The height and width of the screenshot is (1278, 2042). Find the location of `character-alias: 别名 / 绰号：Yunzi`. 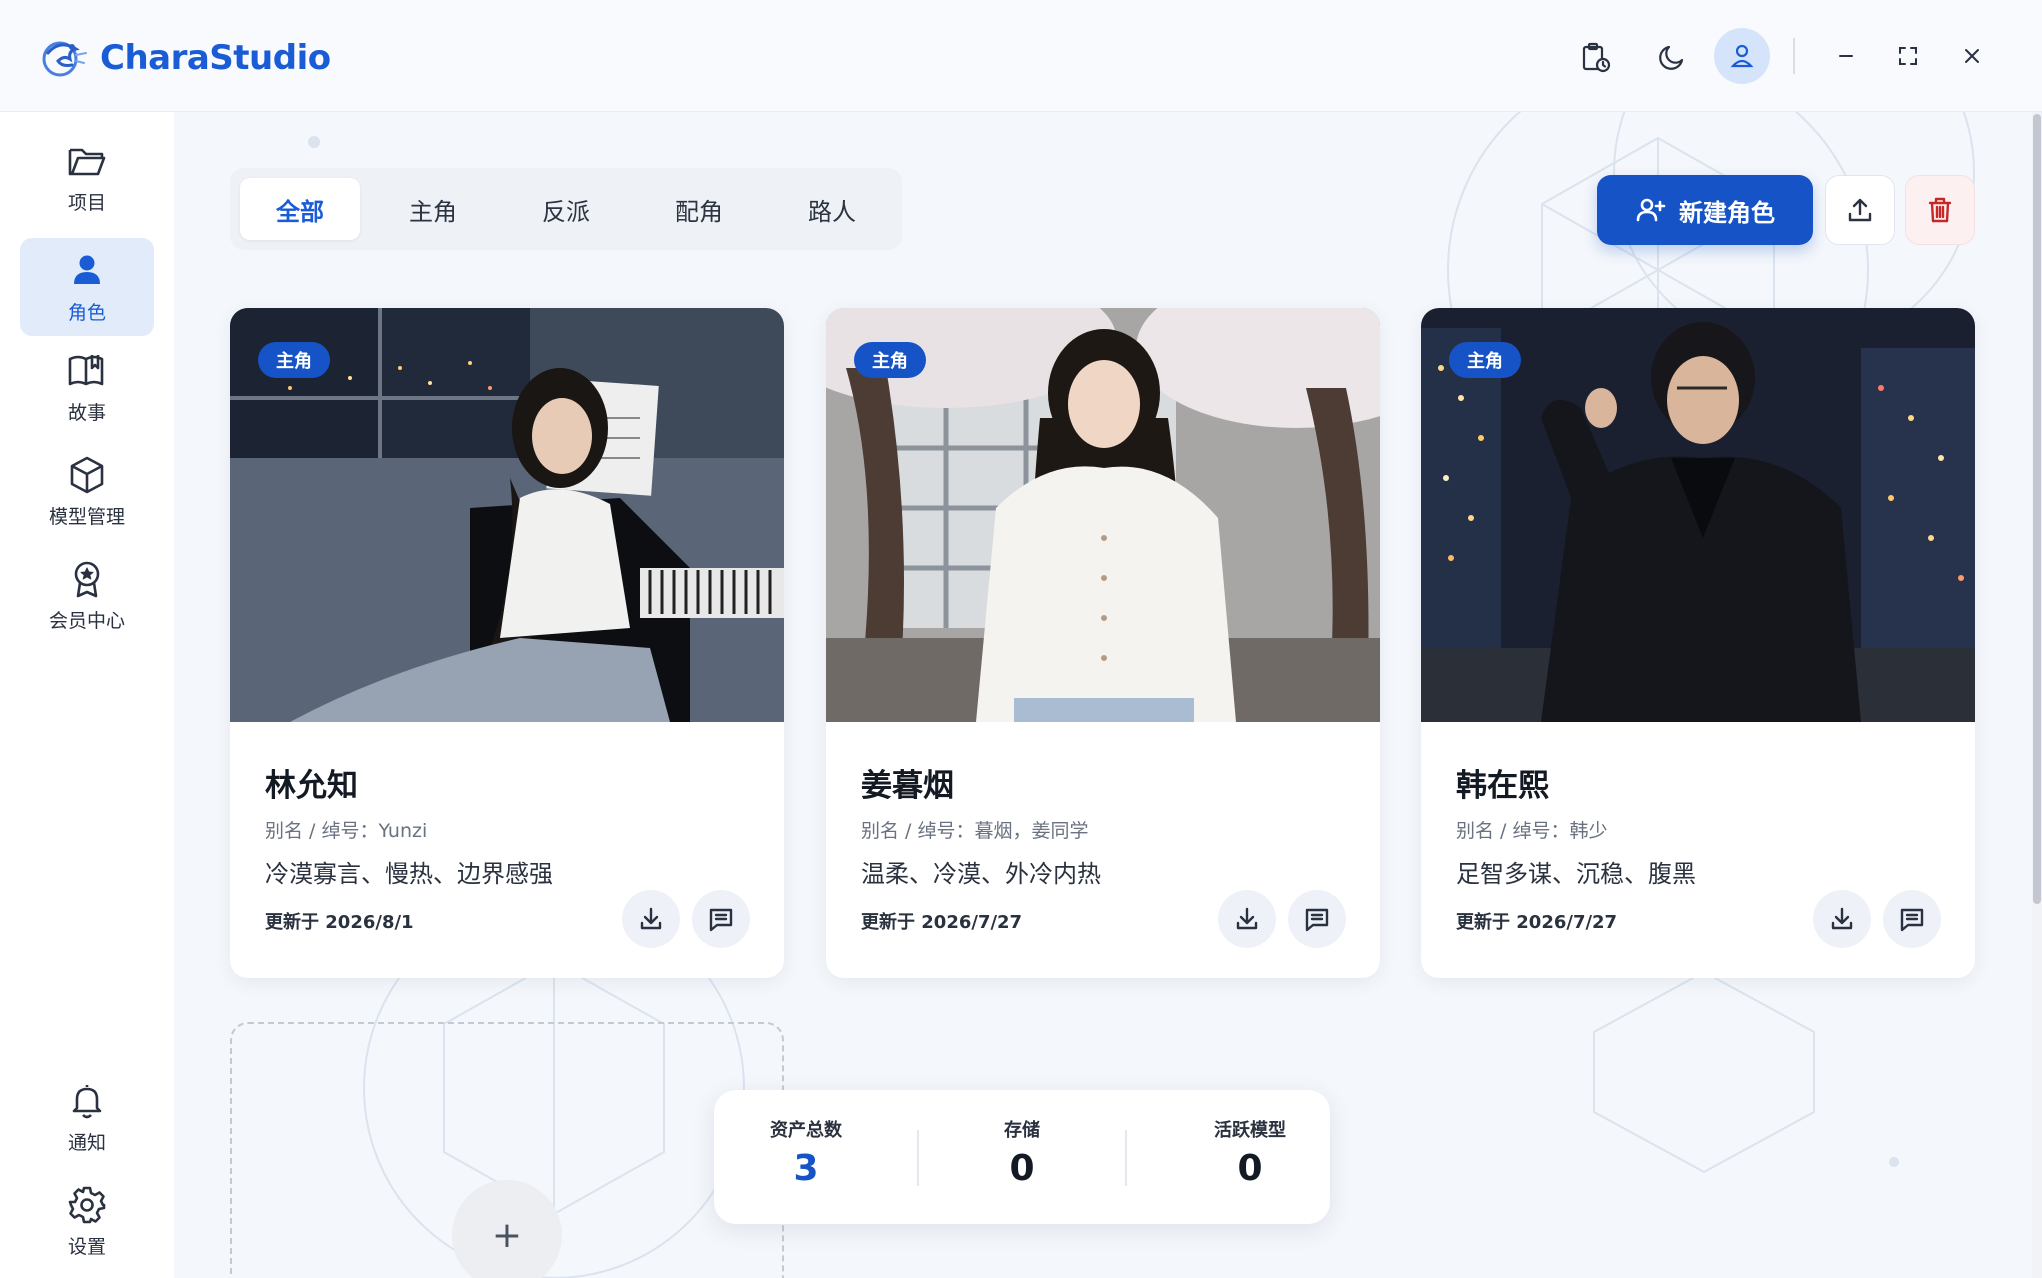

character-alias: 别名 / 绰号：Yunzi is located at coordinates (346, 831).